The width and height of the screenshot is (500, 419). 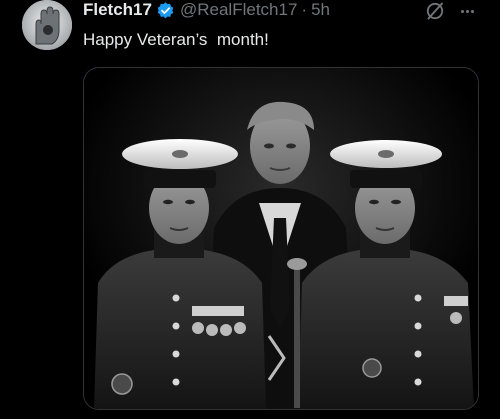 I want to click on avatar-image, so click(x=47, y=25).